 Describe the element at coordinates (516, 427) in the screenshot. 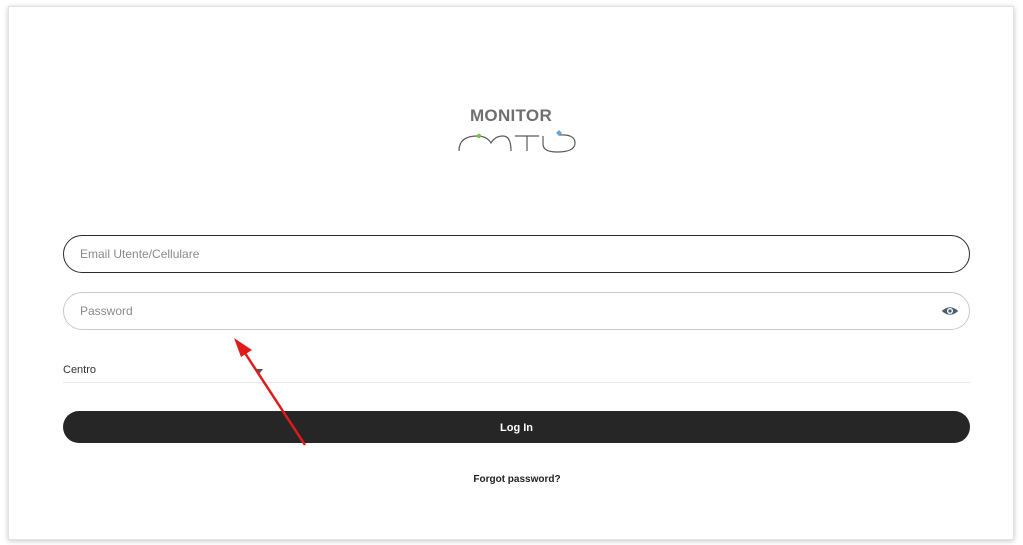

I see `login-button: Log In` at that location.